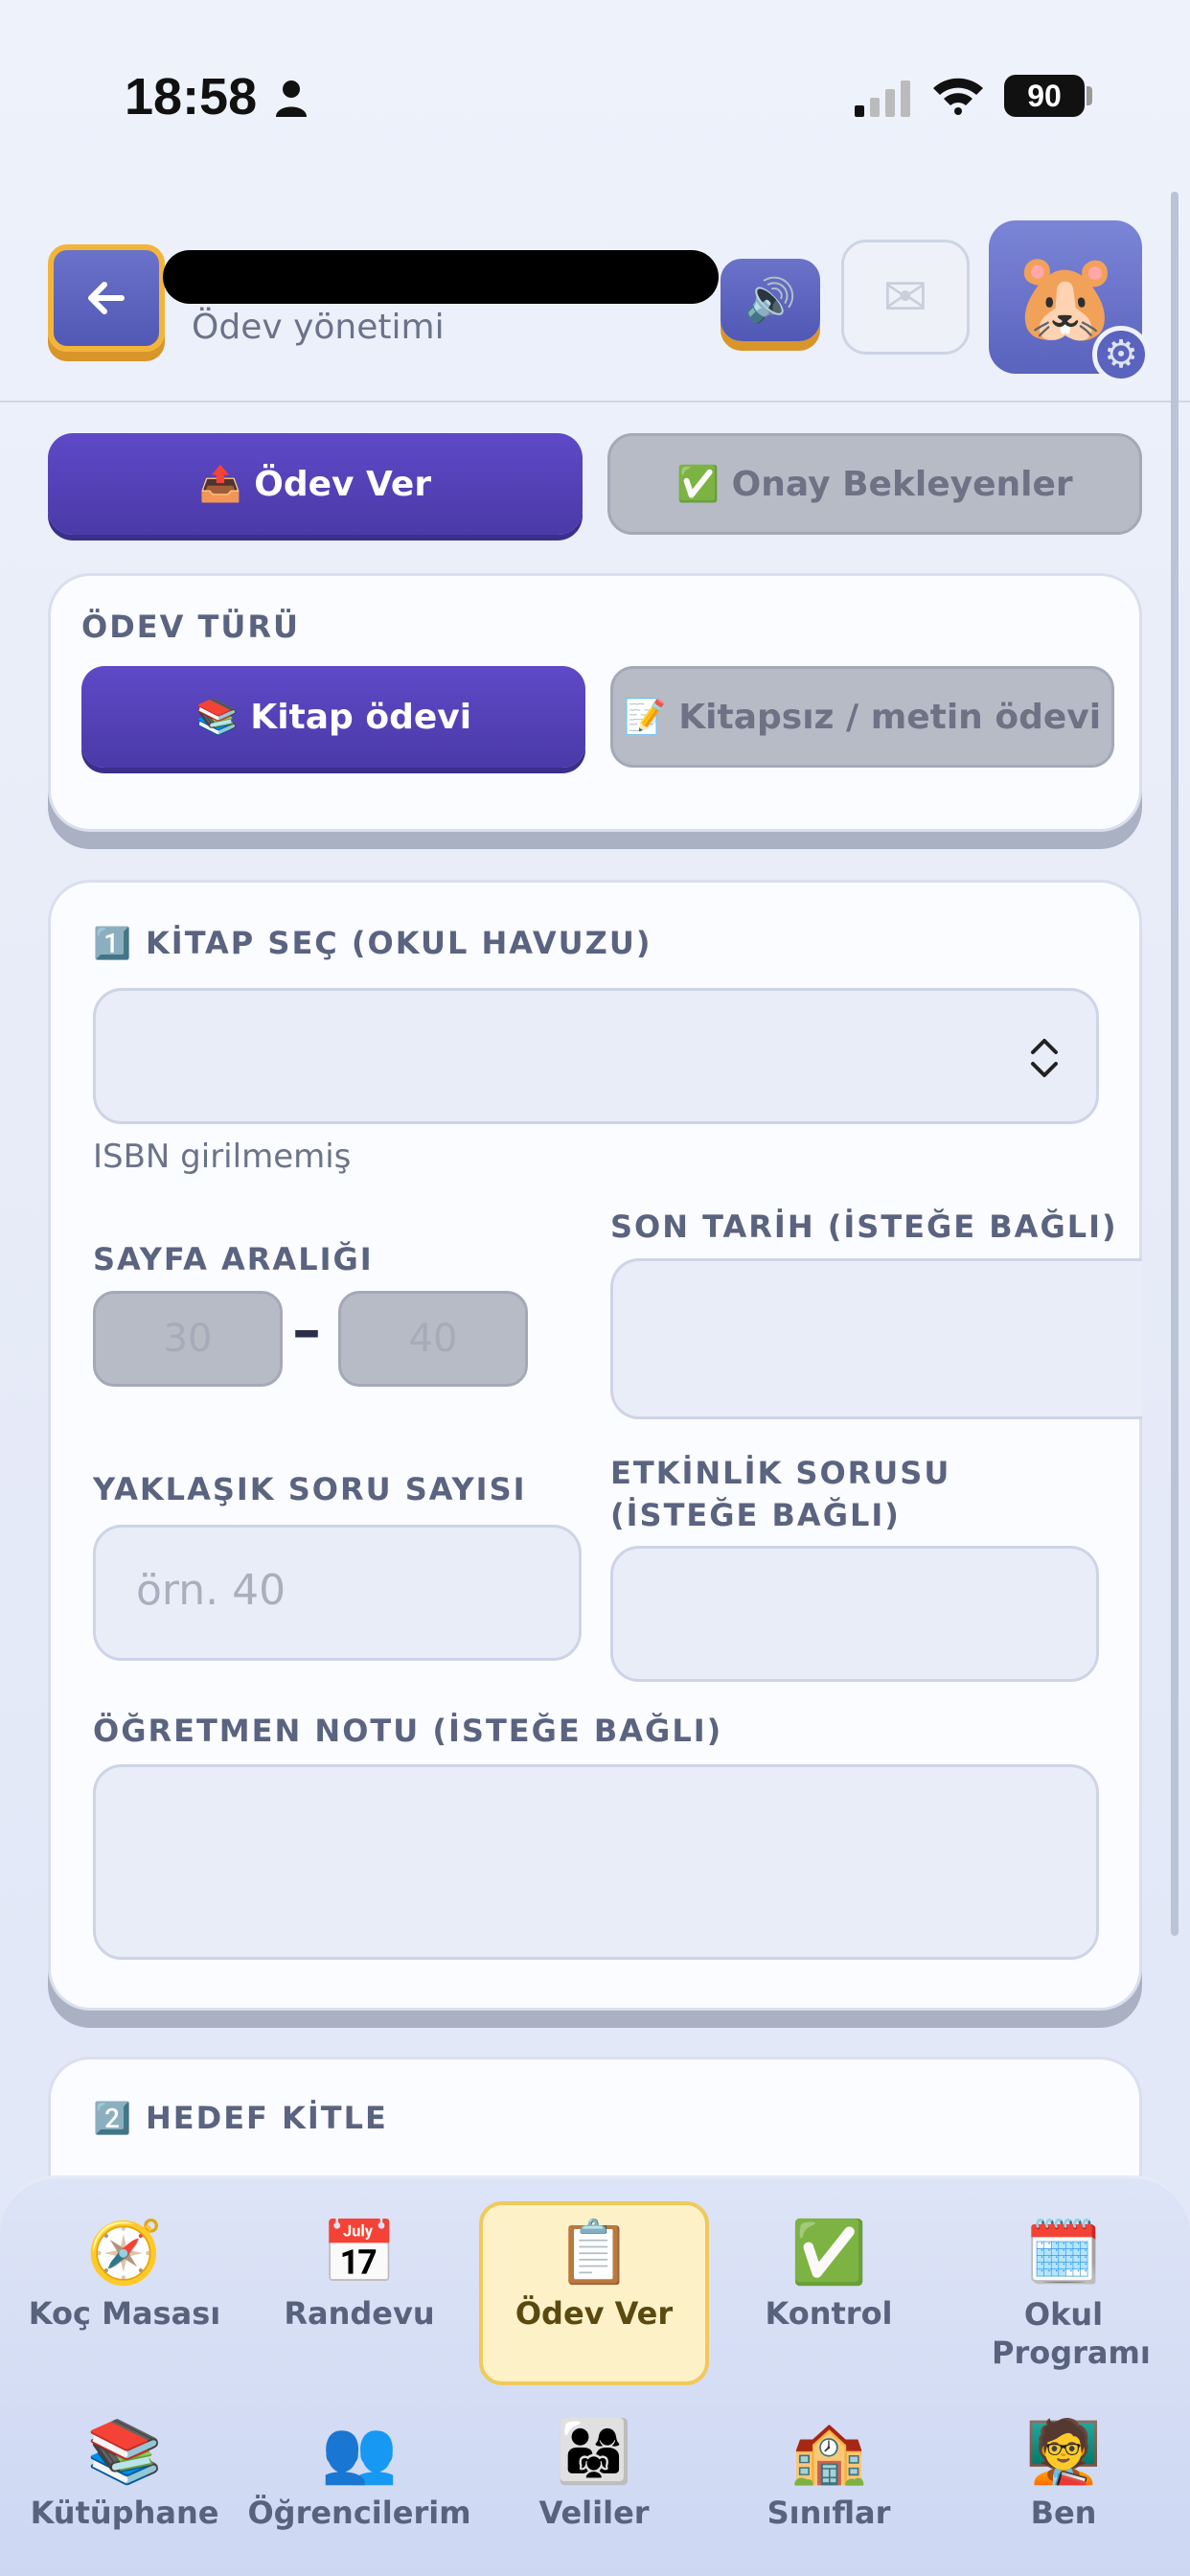 Image resolution: width=1190 pixels, height=2576 pixels. I want to click on nav-item-parents: 👨‍👩‍👧 Veliler, so click(594, 2473).